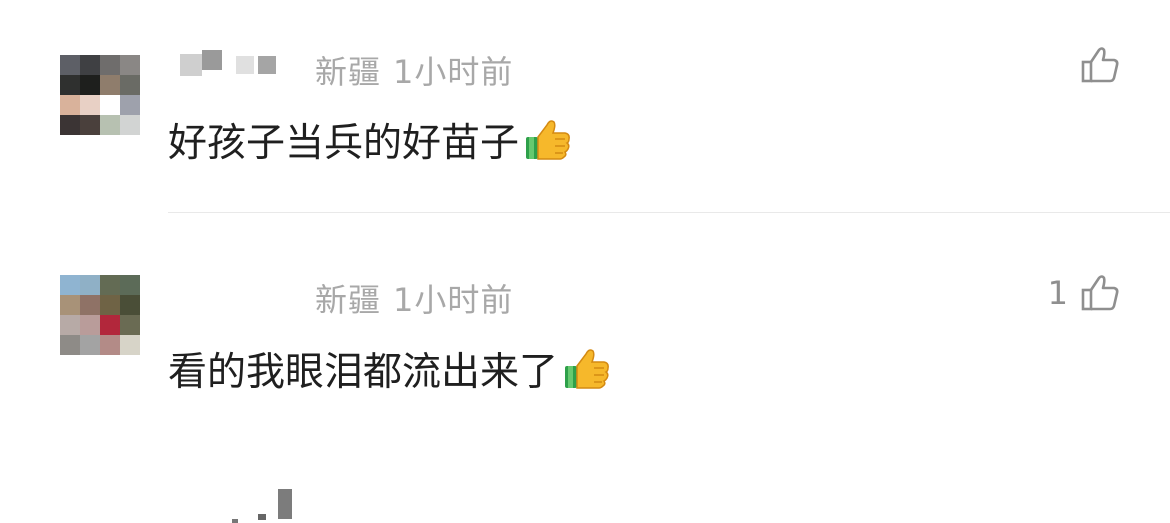 The height and width of the screenshot is (523, 1170). I want to click on comment-body: 好孩子当兵的好苗子, so click(344, 143).